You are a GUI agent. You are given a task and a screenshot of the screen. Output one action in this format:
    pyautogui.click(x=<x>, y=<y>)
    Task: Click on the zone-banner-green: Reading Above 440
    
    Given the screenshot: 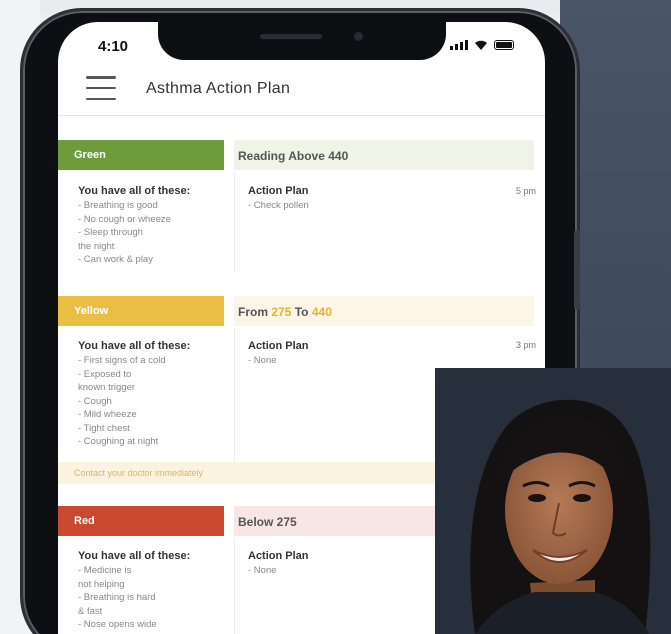 What is the action you would take?
    pyautogui.click(x=384, y=155)
    